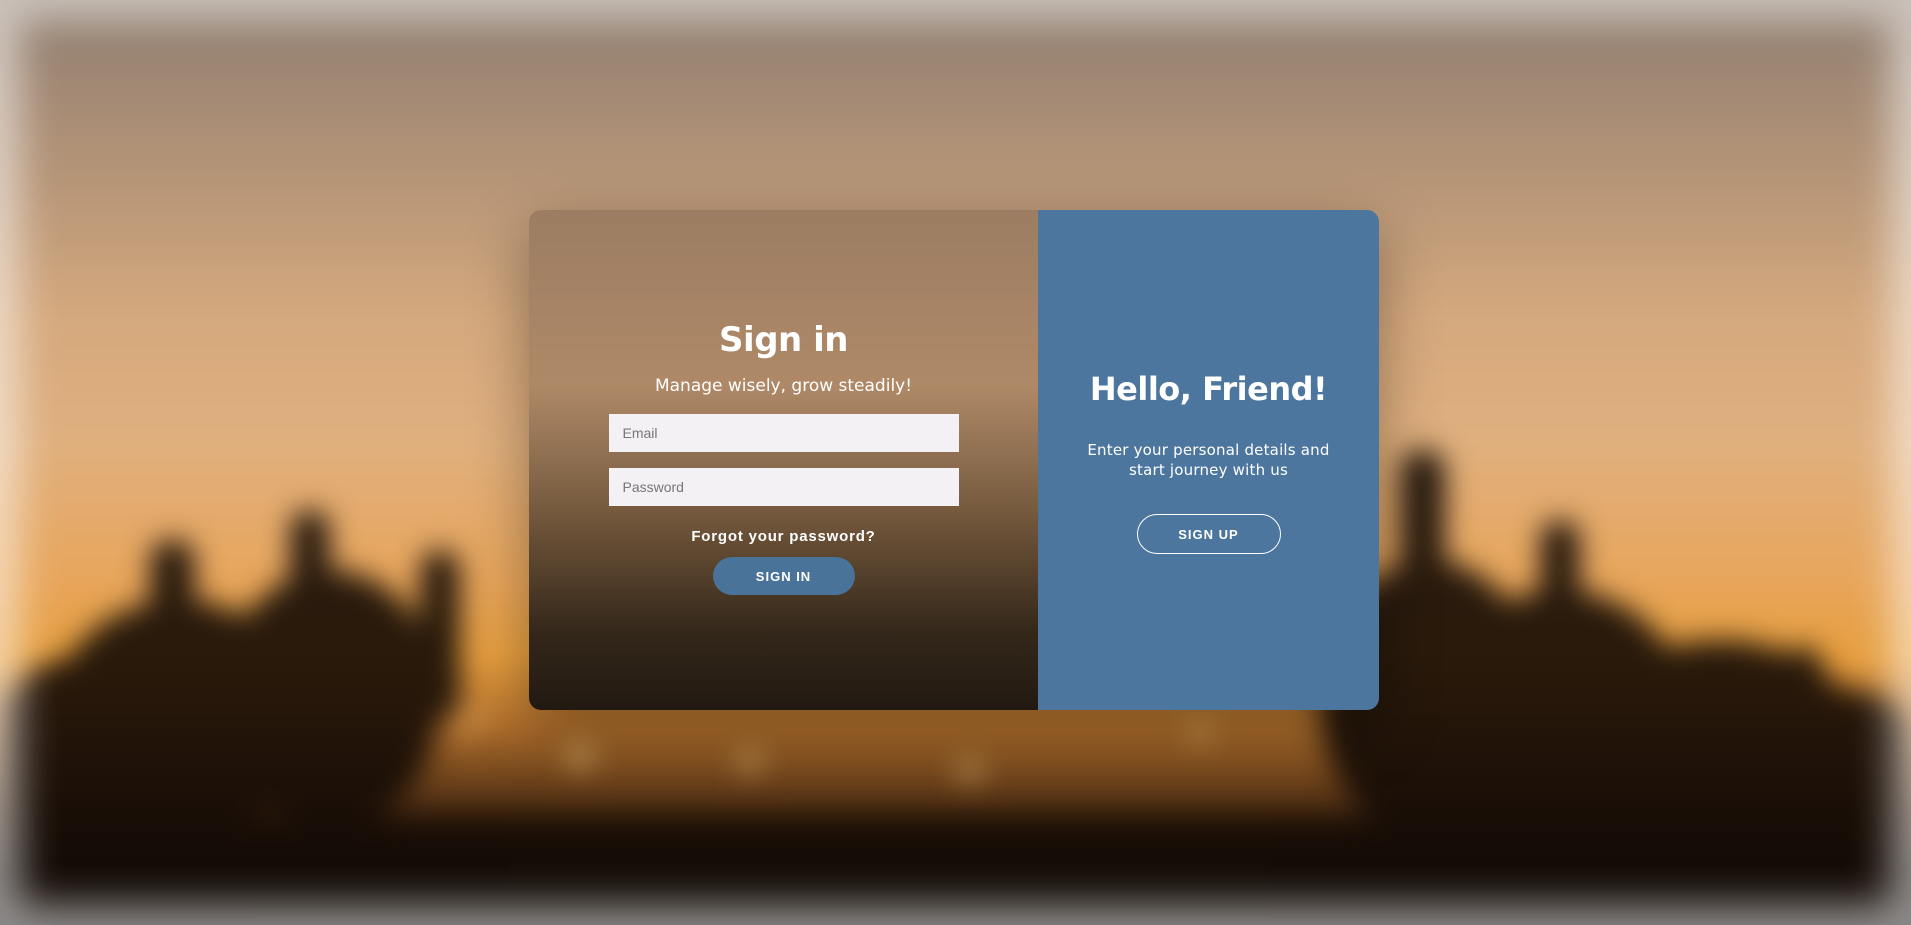  I want to click on overlay-title: Hello, Friend!, so click(1208, 389).